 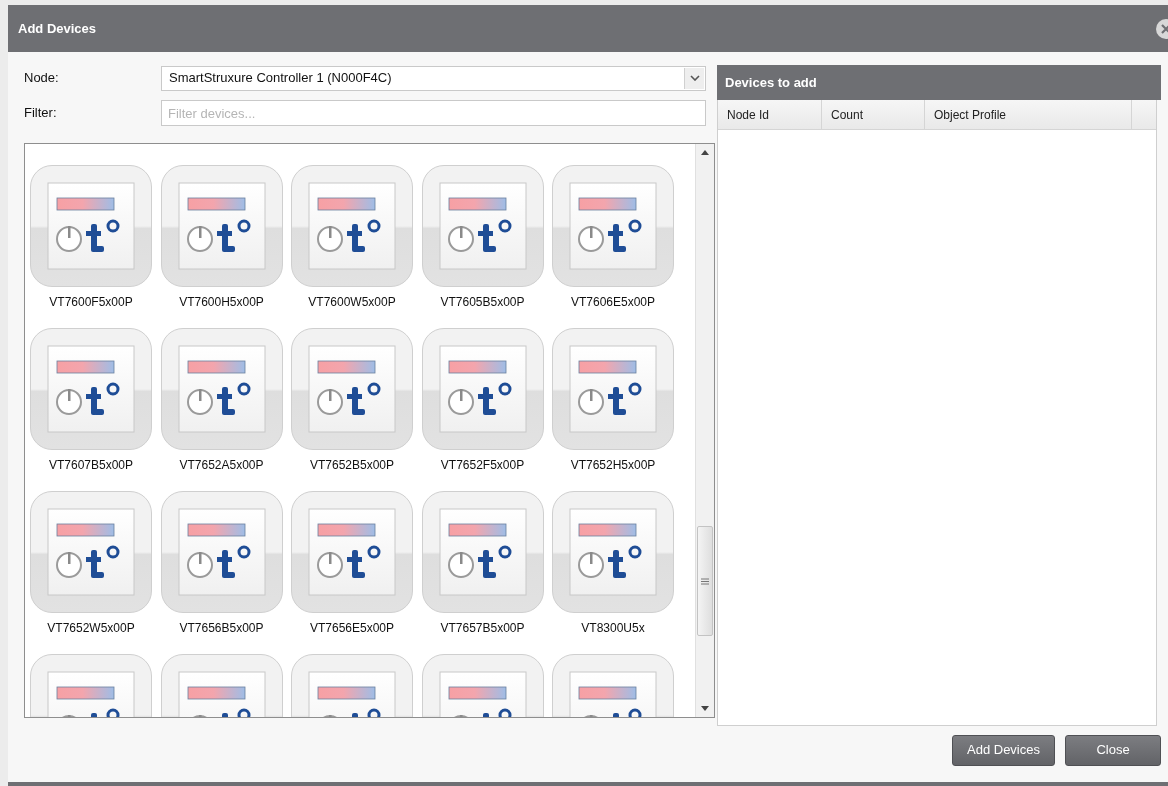 I want to click on device-label: VT7600W5x00P, so click(x=352, y=302).